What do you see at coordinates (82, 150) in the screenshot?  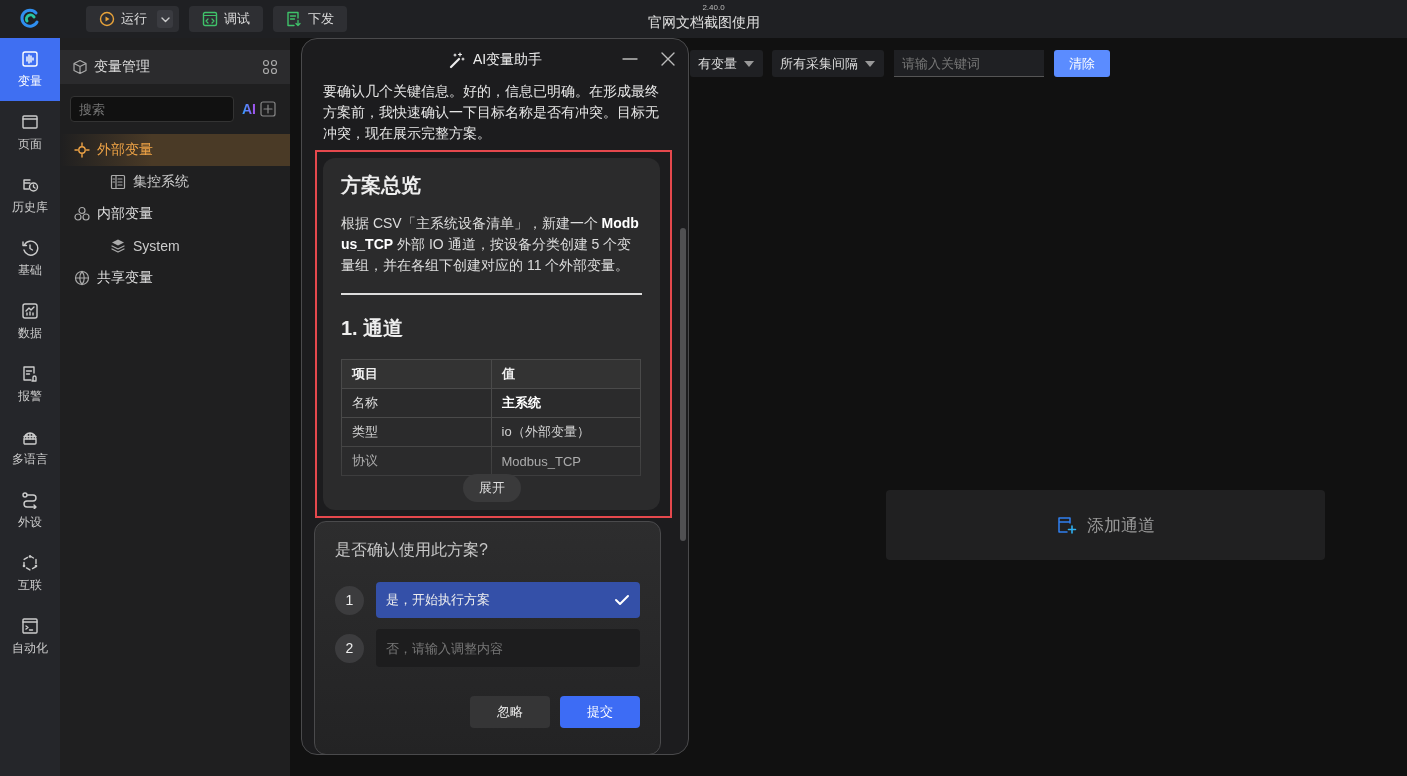 I see `sun-node-icon` at bounding box center [82, 150].